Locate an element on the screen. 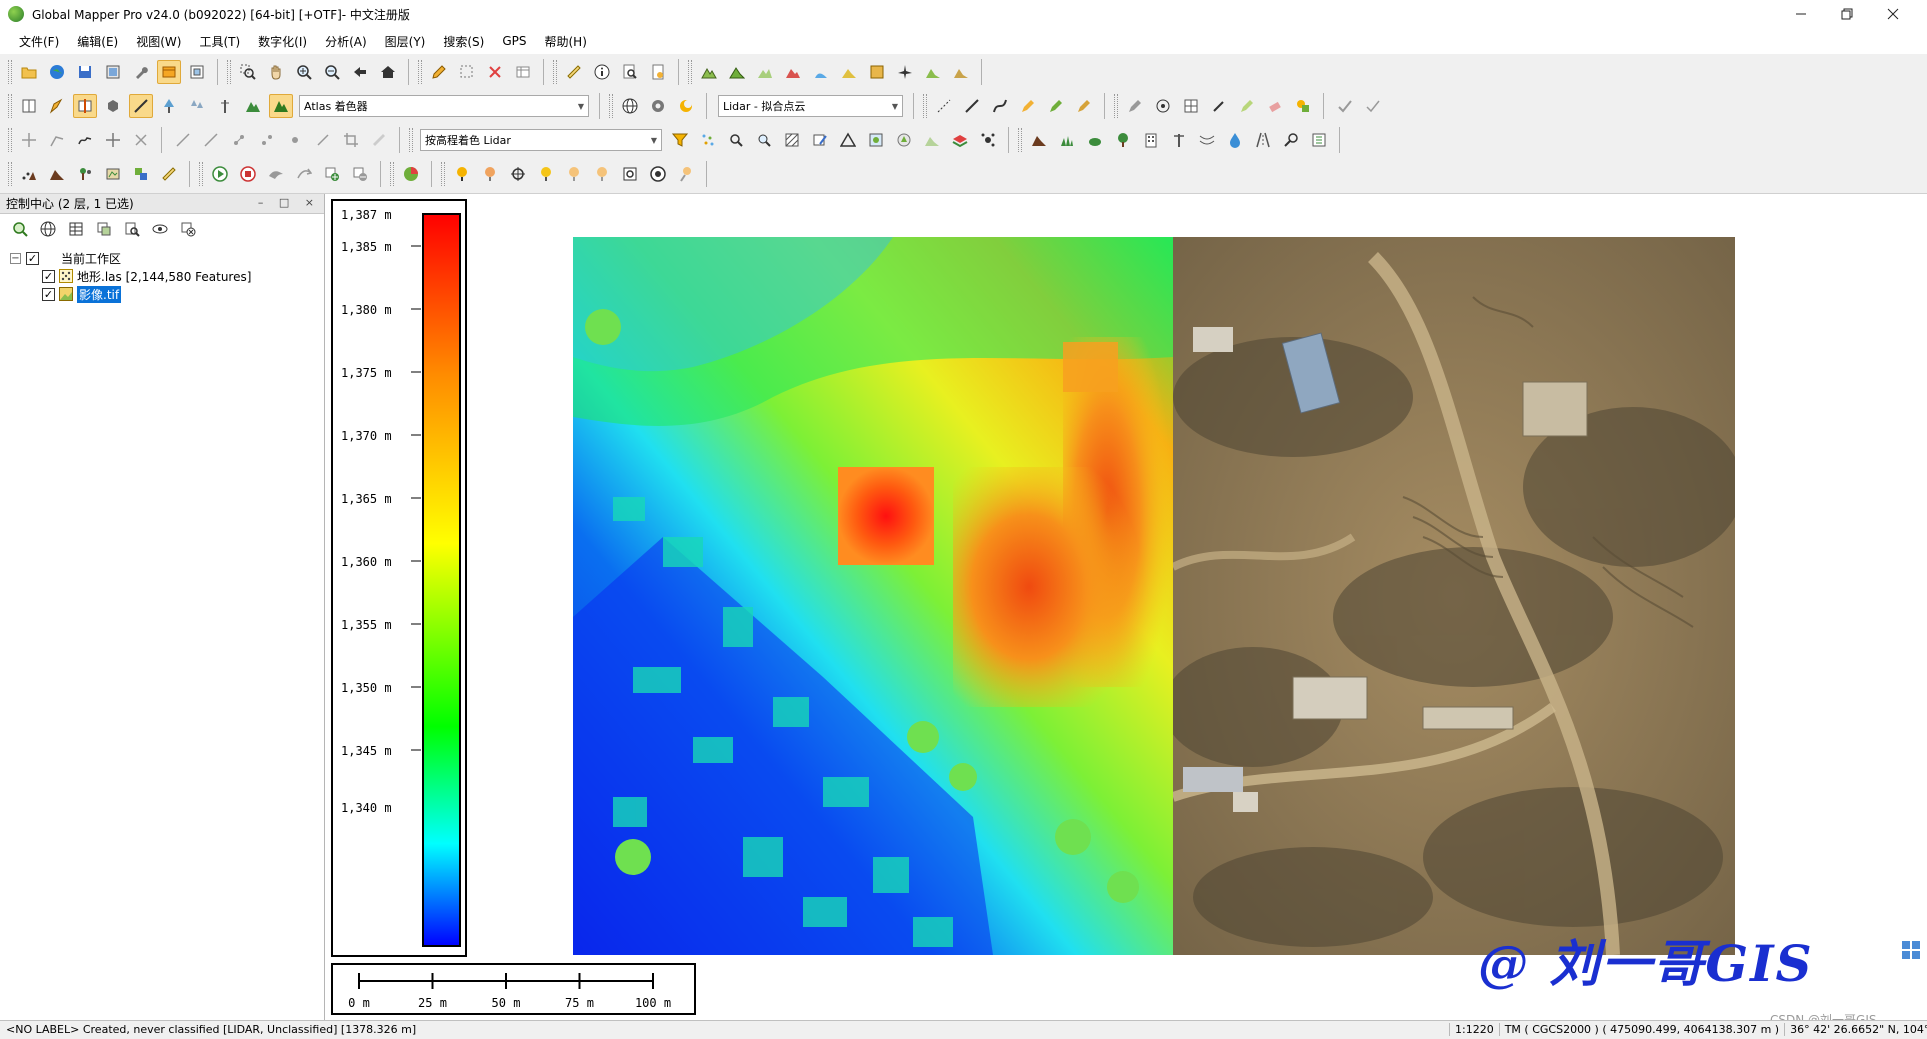  metadata-button is located at coordinates (132, 229).